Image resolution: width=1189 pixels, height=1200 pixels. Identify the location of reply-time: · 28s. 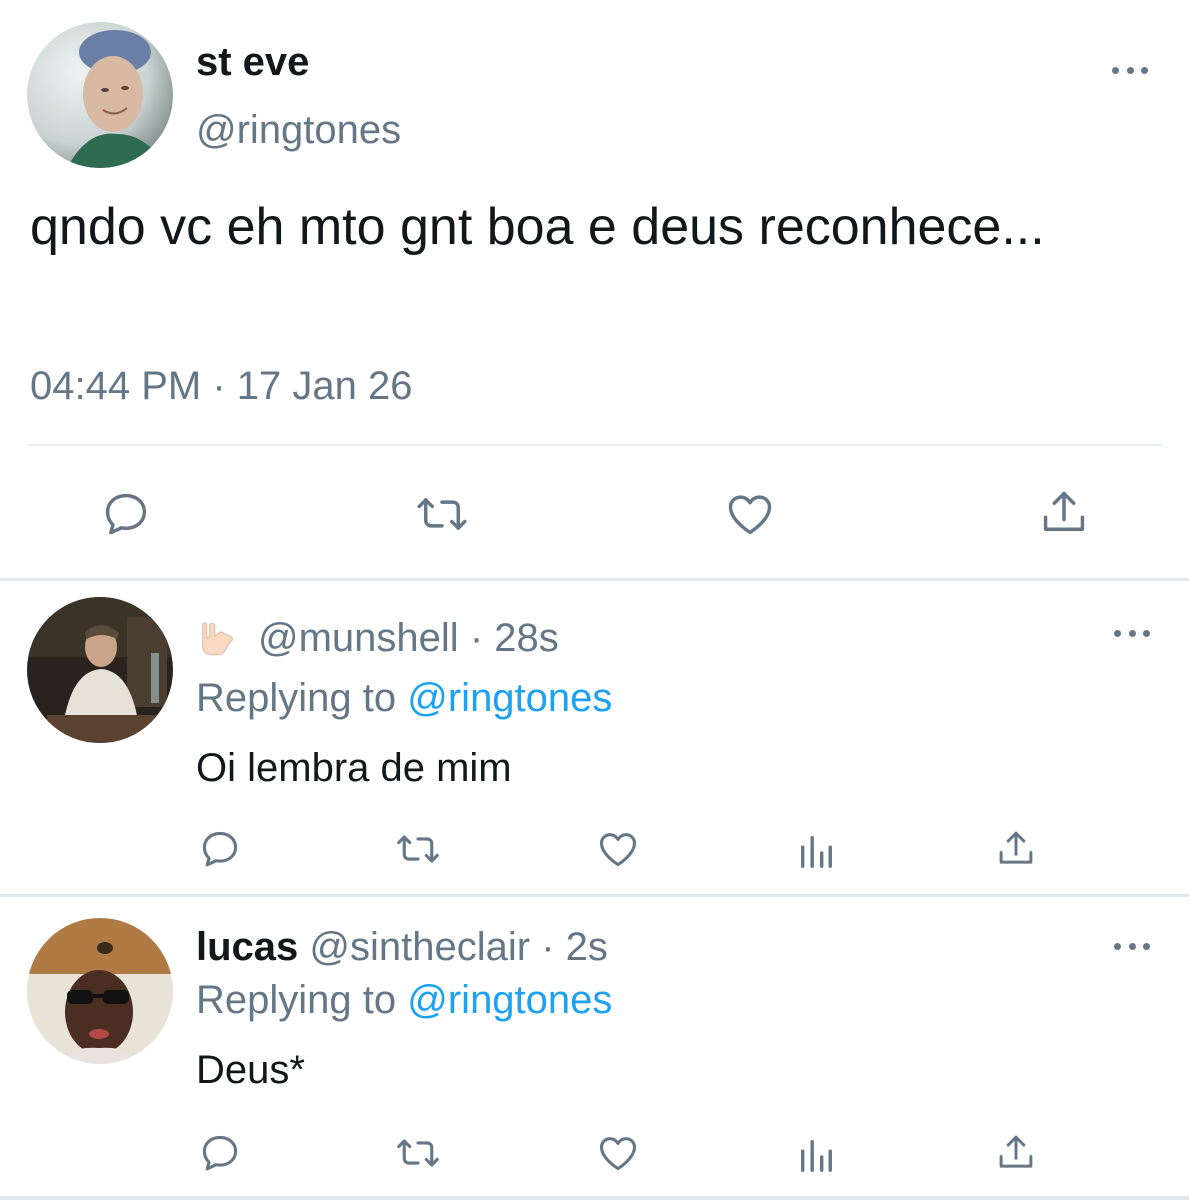
(514, 638).